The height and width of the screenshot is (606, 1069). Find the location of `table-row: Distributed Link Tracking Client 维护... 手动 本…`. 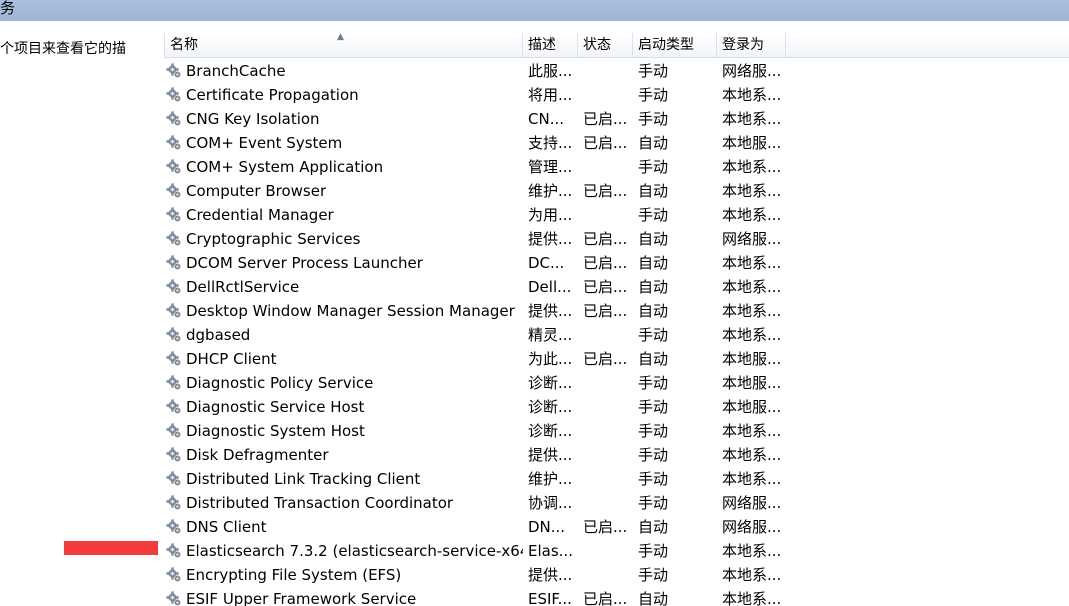

table-row: Distributed Link Tracking Client 维护... 手动 本… is located at coordinates (480, 479).